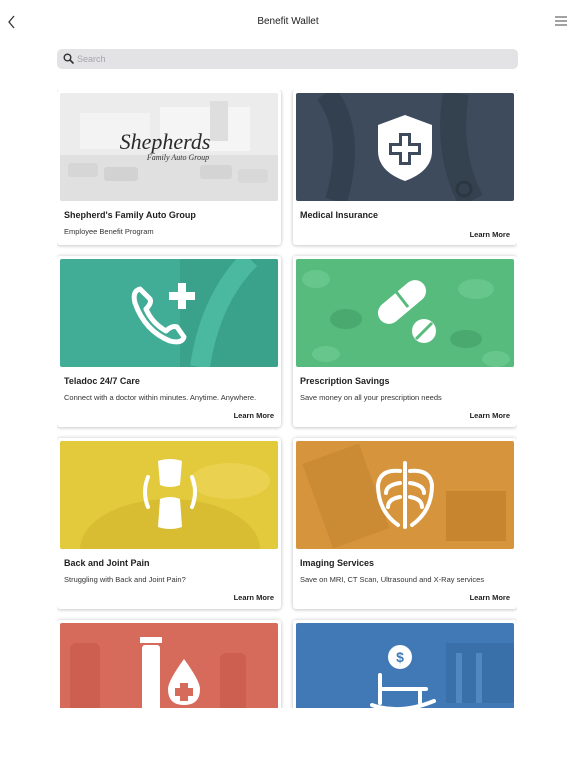  I want to click on benefit-card-retirement: $, so click(405, 664).